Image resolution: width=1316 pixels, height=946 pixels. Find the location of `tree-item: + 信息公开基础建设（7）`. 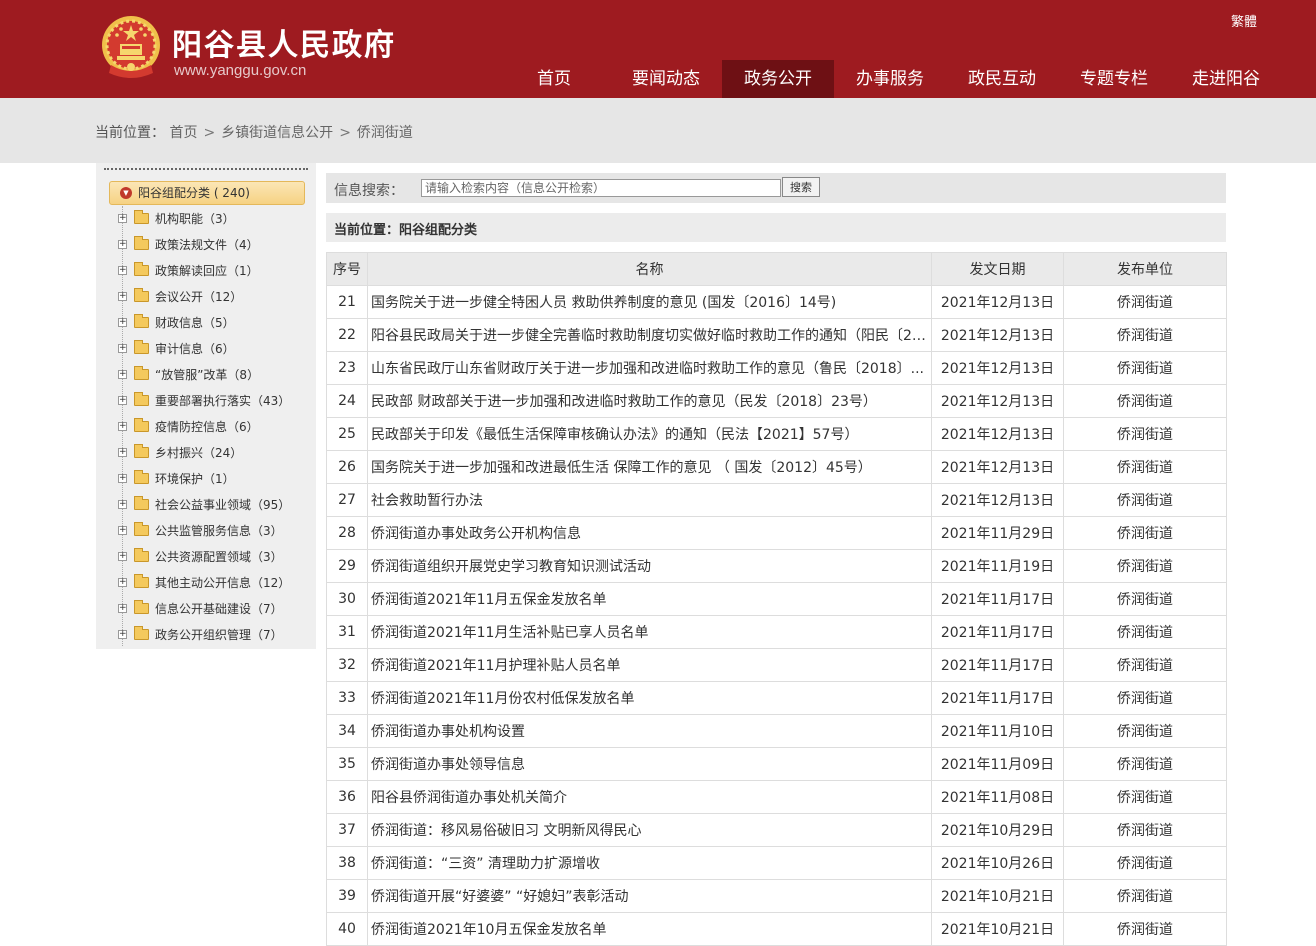

tree-item: + 信息公开基础建设（7） is located at coordinates (213, 609).